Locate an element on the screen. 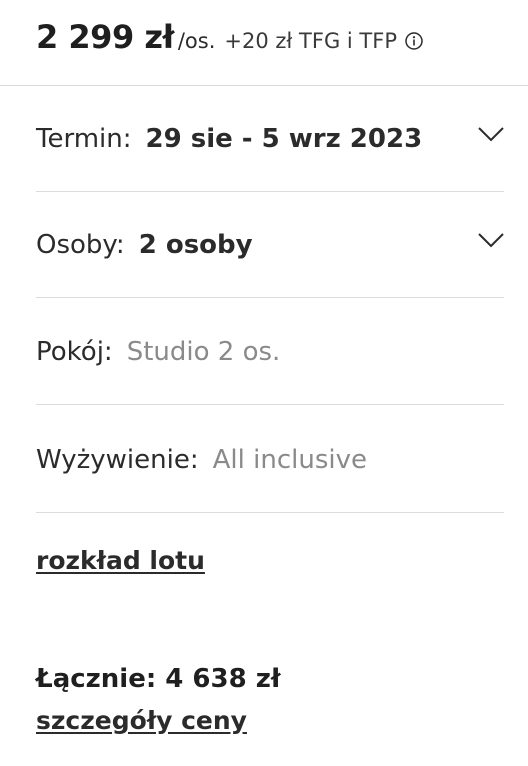 This screenshot has height=766, width=528. room-value: Studio 2 os. is located at coordinates (203, 352).